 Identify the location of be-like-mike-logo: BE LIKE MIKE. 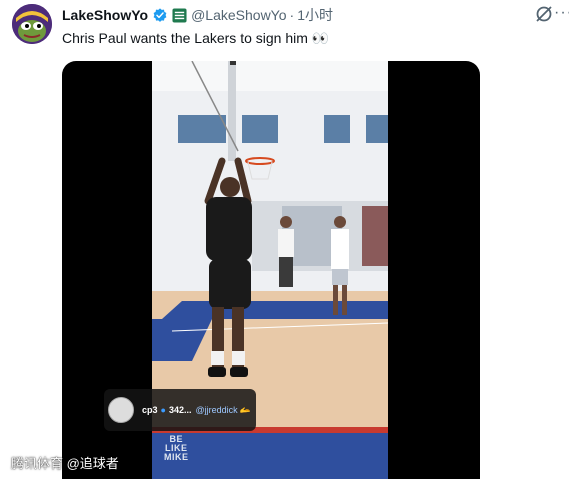
(176, 448).